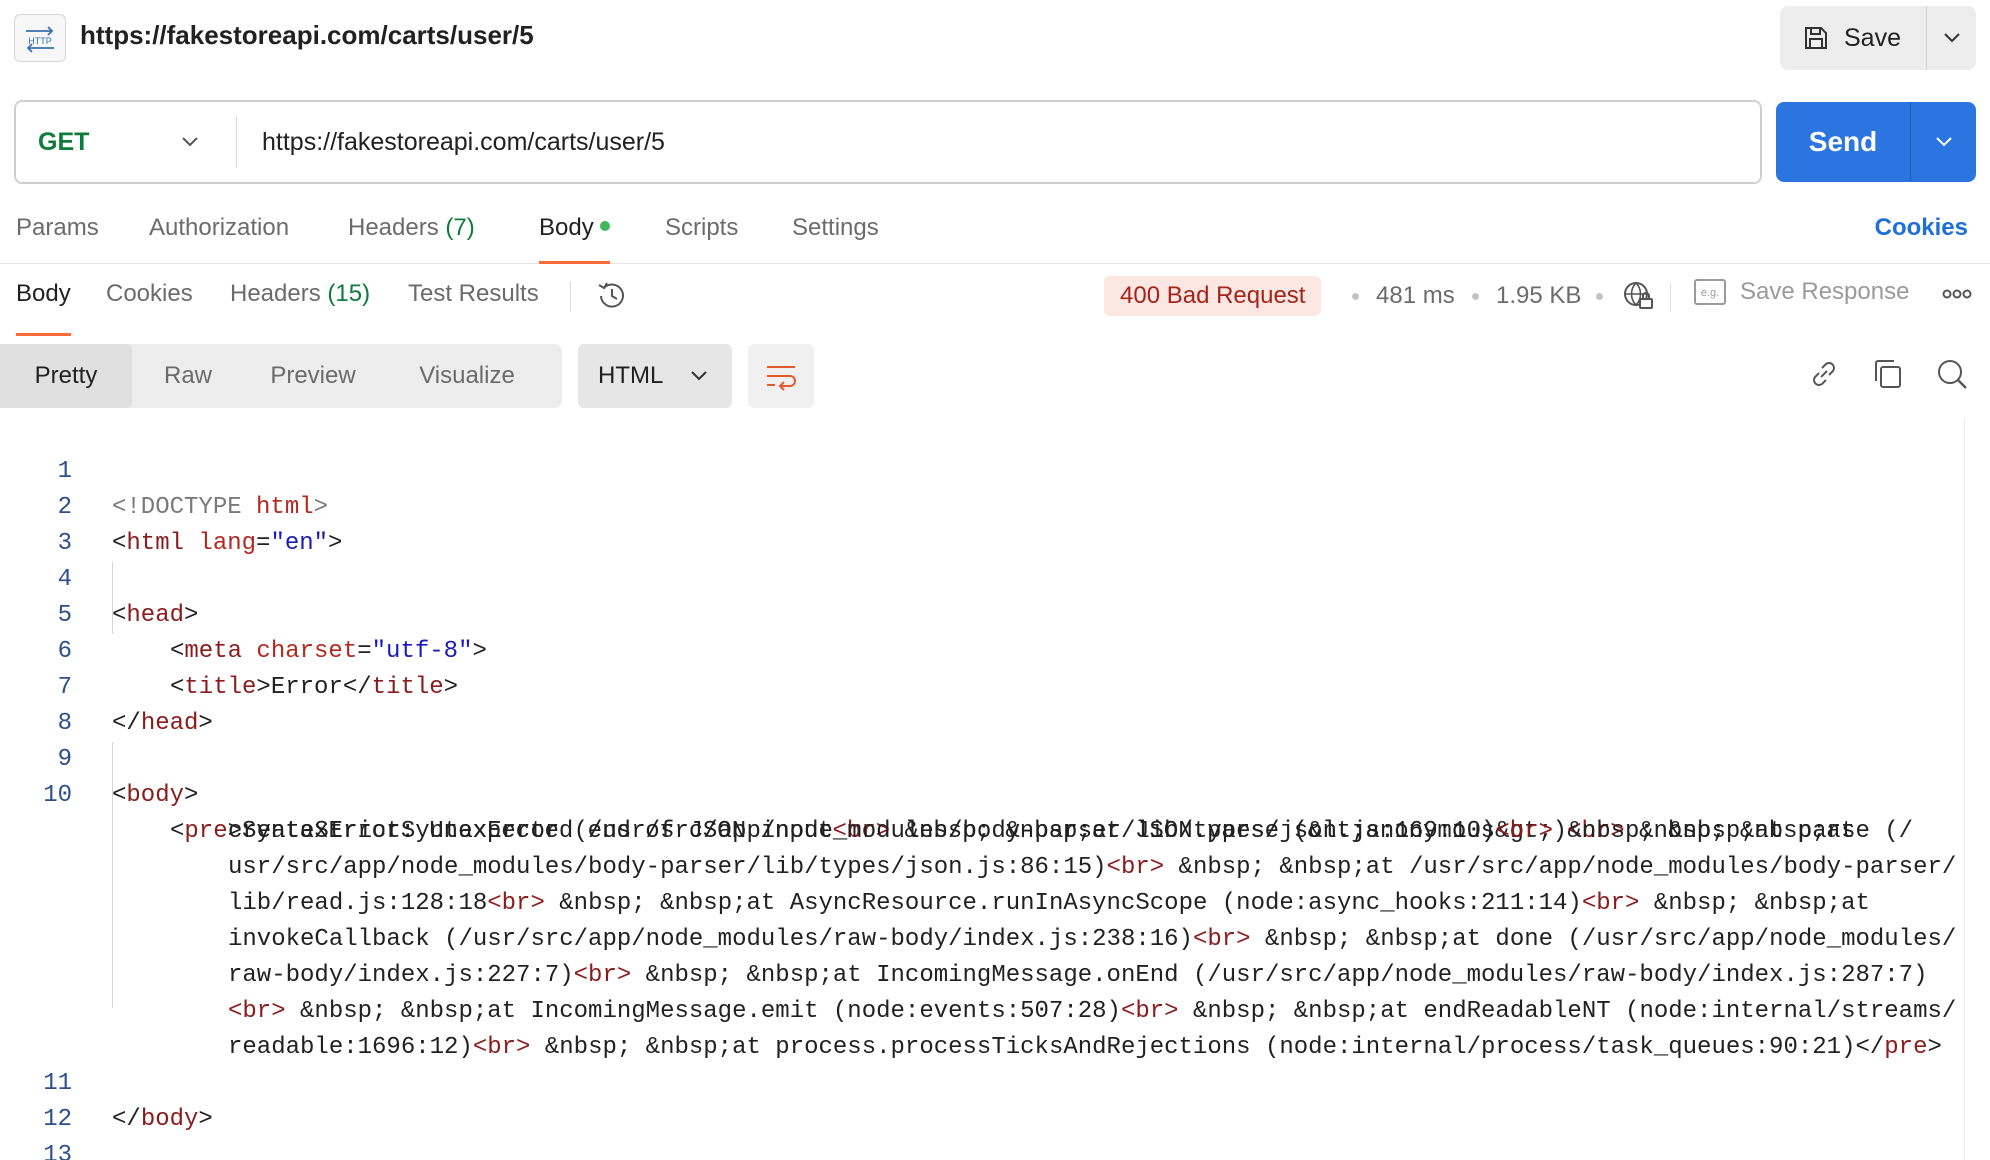 The width and height of the screenshot is (1990, 1160). I want to click on response-headers-count: (15), so click(349, 293).